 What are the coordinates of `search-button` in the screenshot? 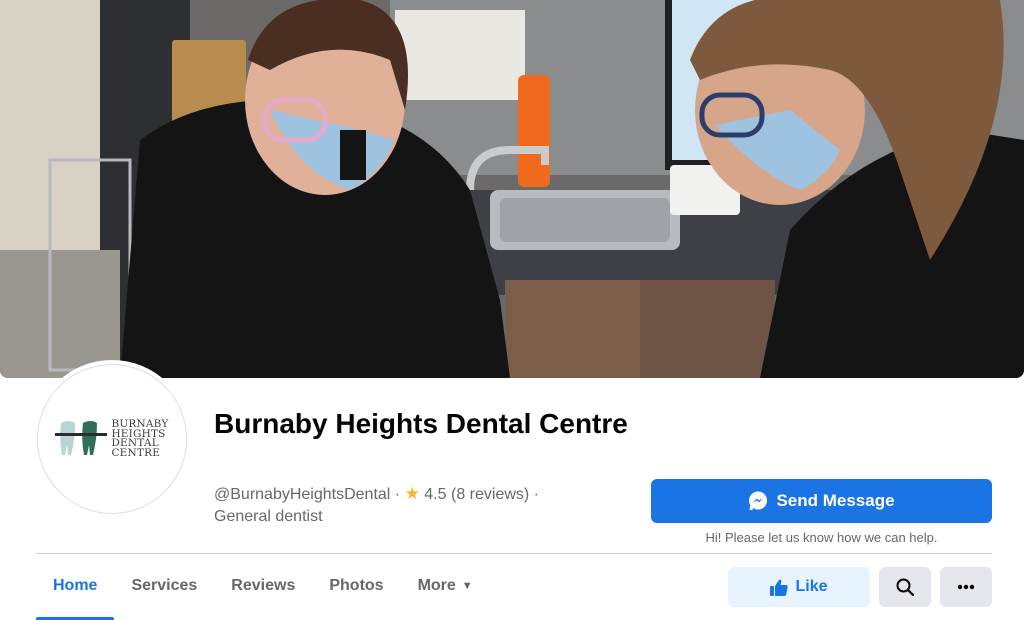 It's located at (905, 587).